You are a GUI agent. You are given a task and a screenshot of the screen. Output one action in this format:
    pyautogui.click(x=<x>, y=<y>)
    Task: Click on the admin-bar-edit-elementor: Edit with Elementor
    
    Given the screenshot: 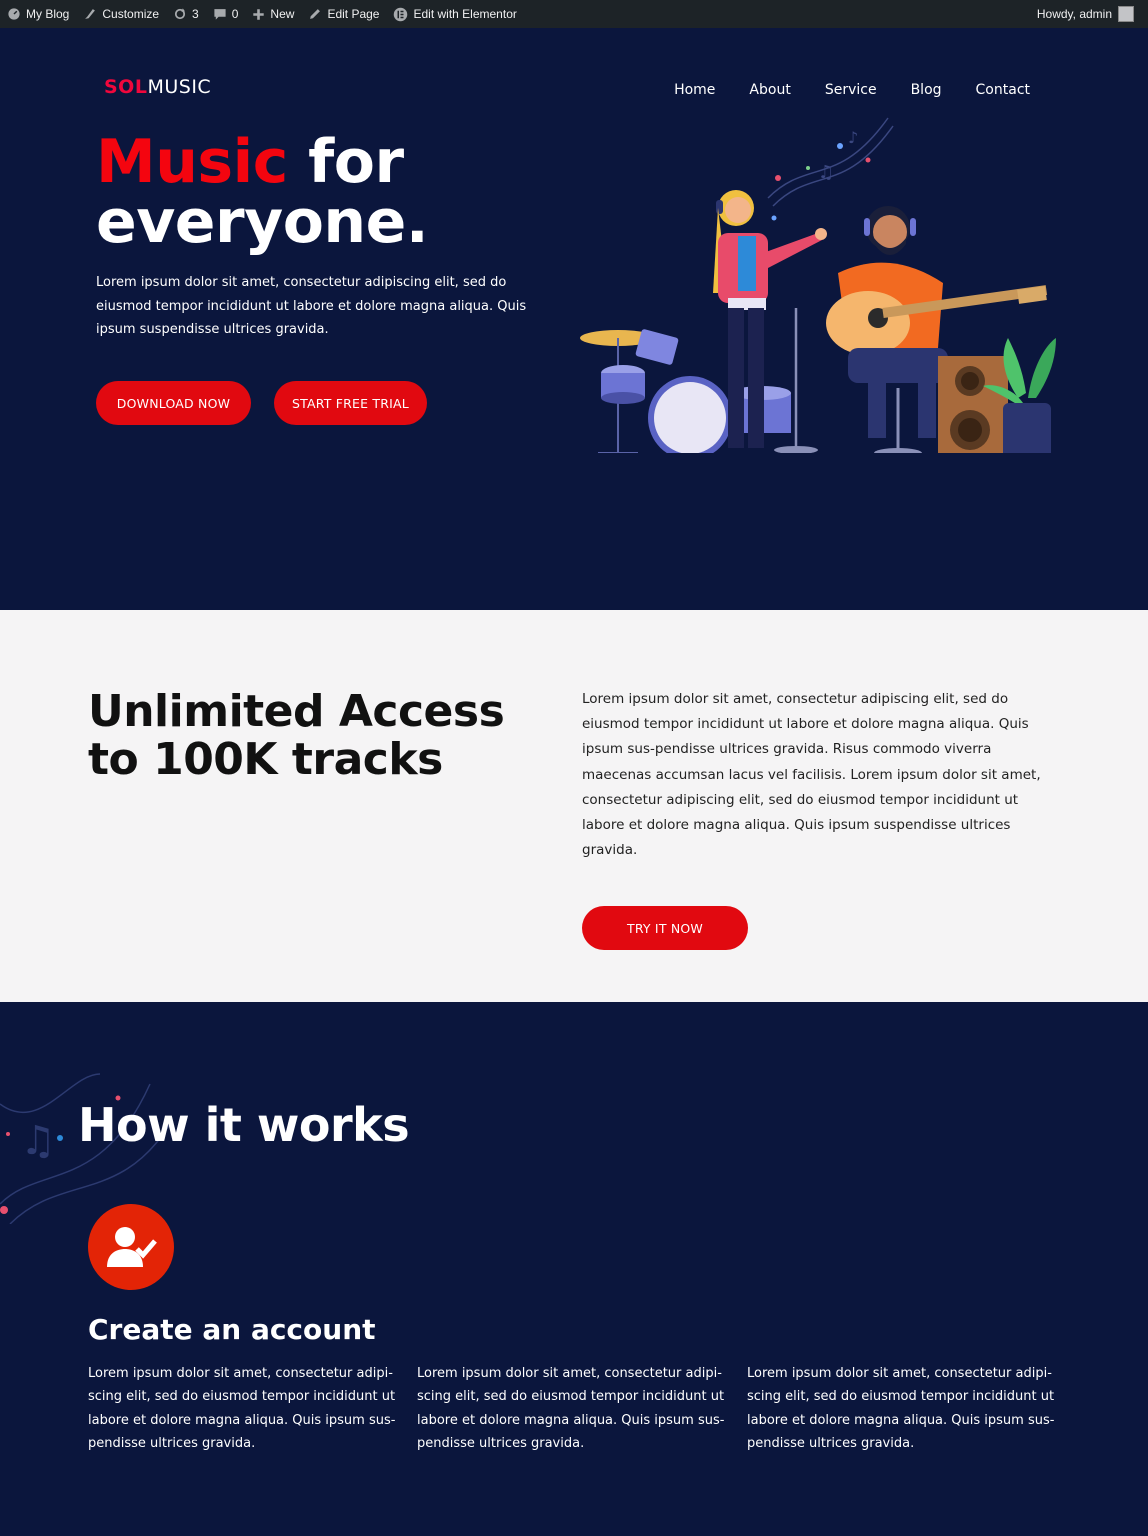 What is the action you would take?
    pyautogui.click(x=454, y=14)
    